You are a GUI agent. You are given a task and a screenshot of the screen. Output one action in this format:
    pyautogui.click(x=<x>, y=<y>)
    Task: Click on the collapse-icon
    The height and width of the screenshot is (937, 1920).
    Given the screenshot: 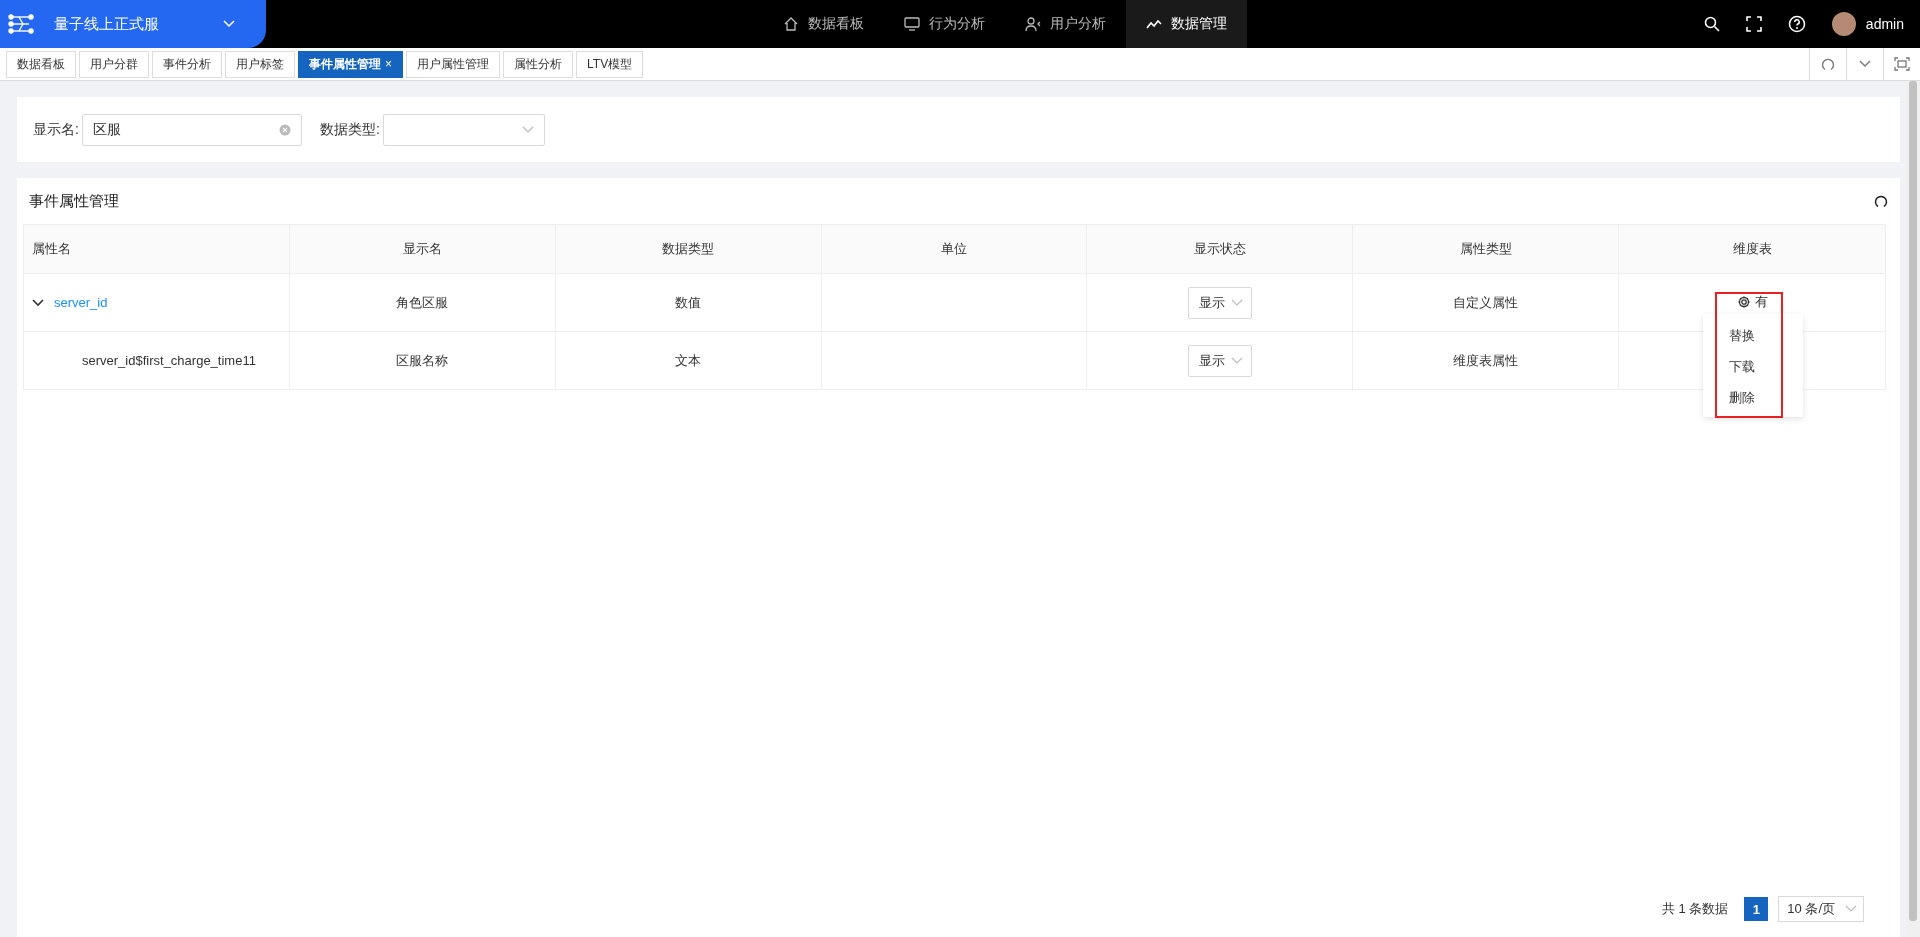 What is the action you would take?
    pyautogui.click(x=38, y=302)
    